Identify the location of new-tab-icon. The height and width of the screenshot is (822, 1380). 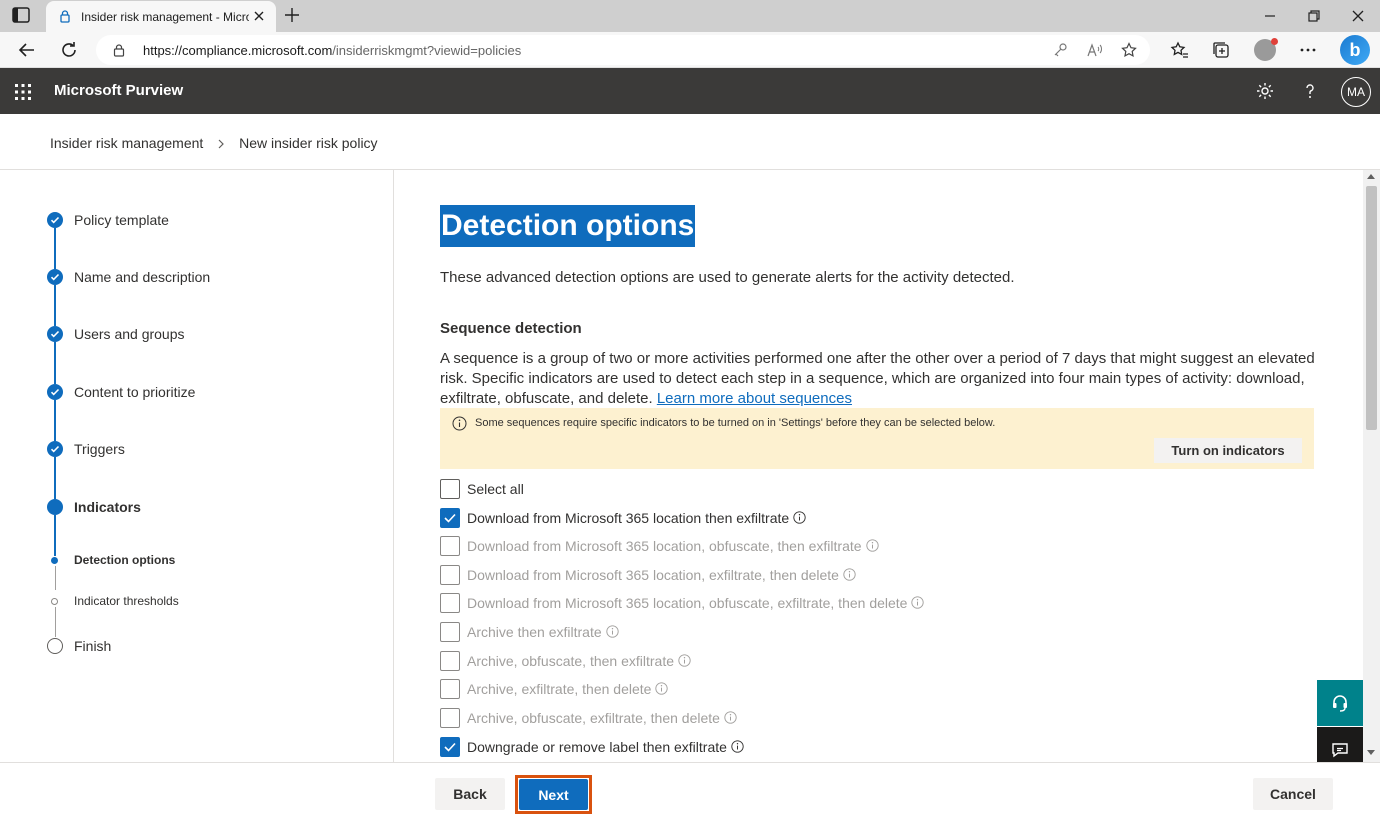
(292, 15).